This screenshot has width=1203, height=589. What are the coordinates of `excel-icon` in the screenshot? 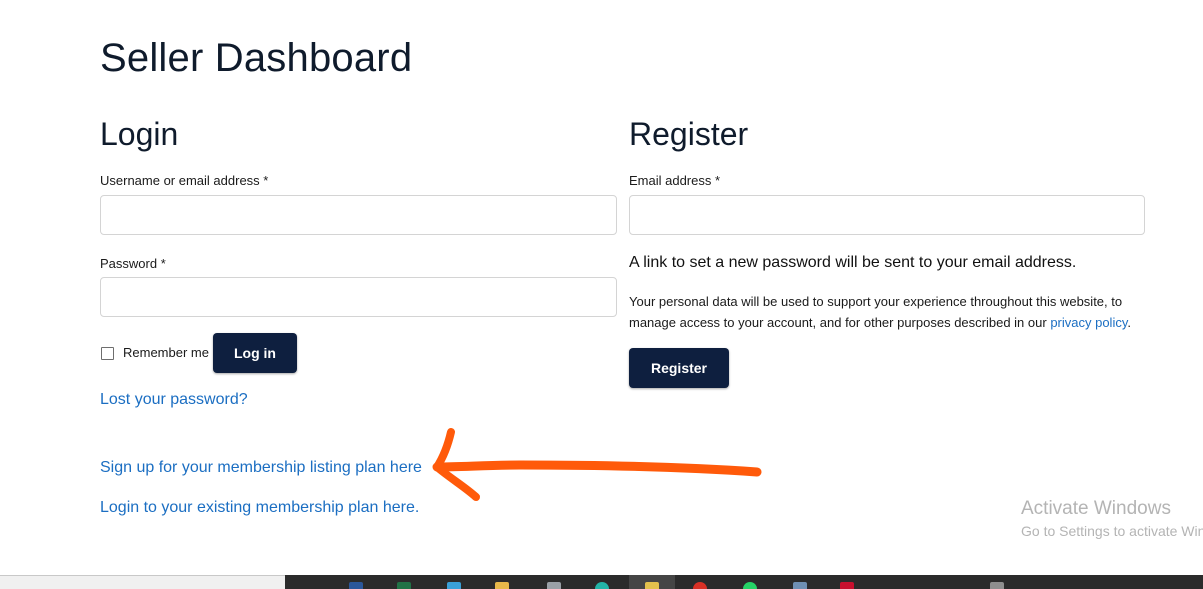 It's located at (404, 585).